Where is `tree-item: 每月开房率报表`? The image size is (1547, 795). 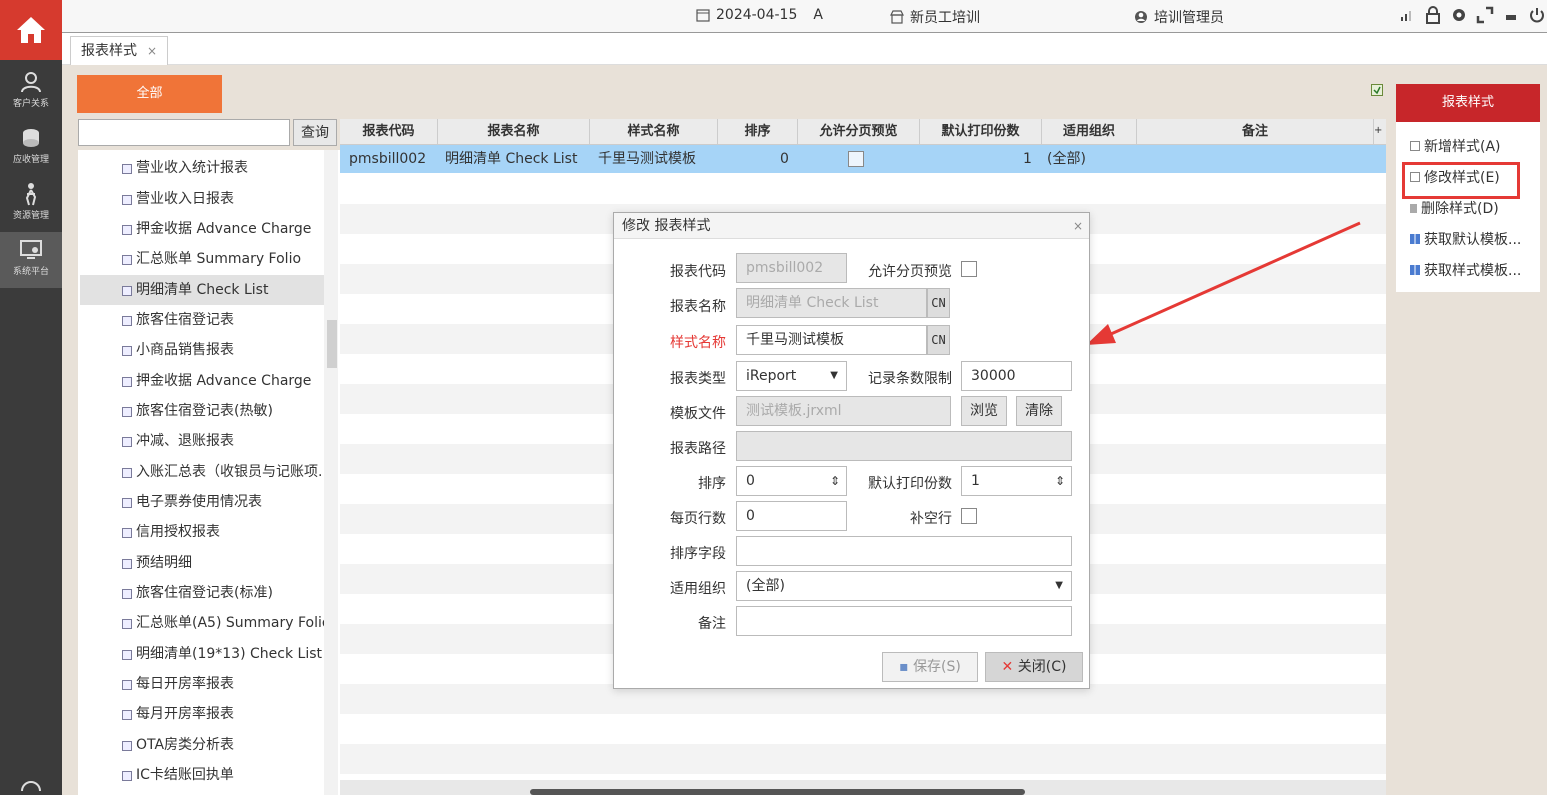
tree-item: 每月开房率报表 is located at coordinates (202, 714).